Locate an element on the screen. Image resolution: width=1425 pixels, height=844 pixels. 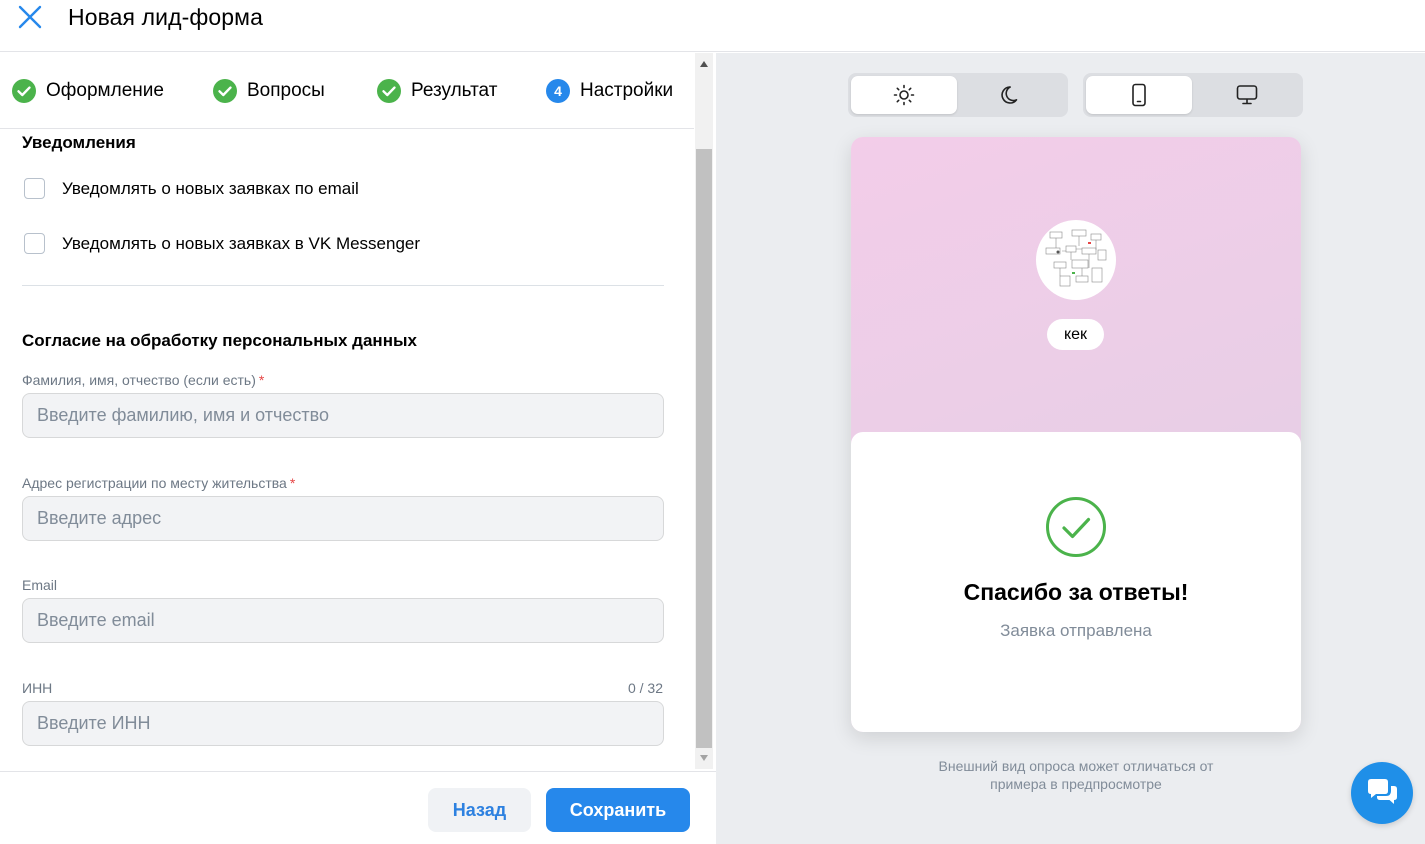
notifications-title: Уведомления is located at coordinates (79, 142).